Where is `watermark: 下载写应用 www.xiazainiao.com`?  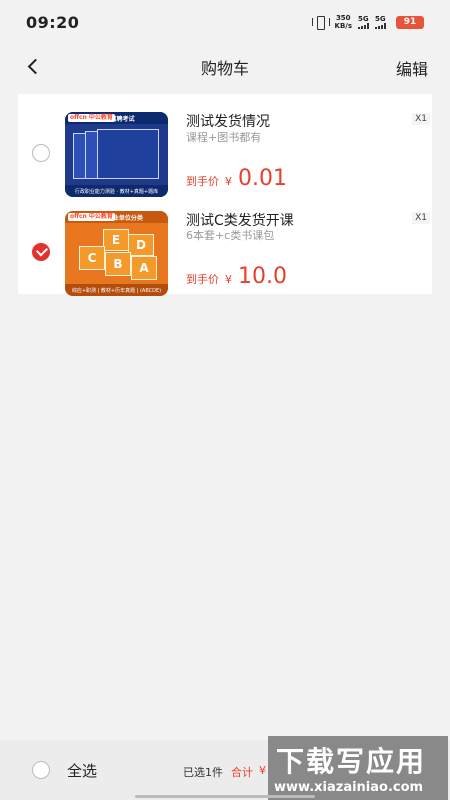
watermark: 下载写应用 www.xiazainiao.com is located at coordinates (358, 768).